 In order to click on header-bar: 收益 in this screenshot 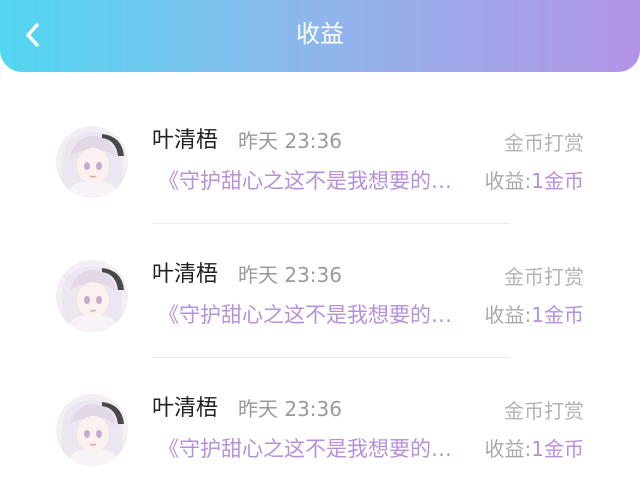, I will do `click(320, 36)`.